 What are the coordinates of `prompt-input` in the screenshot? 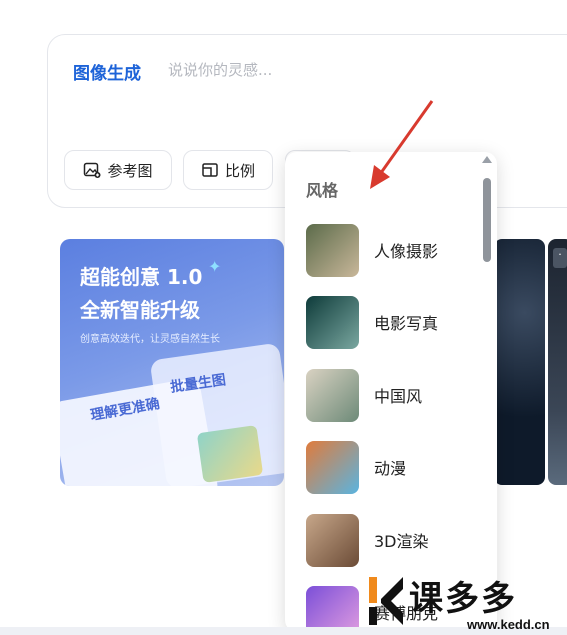 It's located at (318, 70).